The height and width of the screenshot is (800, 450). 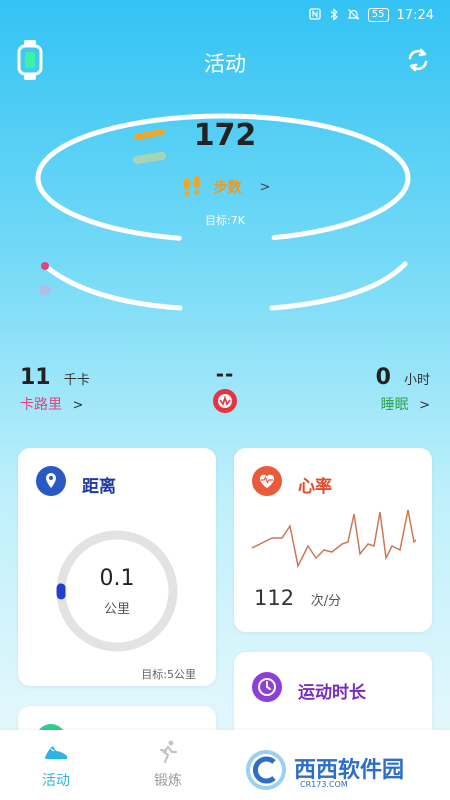 What do you see at coordinates (99, 487) in the screenshot?
I see `distance-title: 距离` at bounding box center [99, 487].